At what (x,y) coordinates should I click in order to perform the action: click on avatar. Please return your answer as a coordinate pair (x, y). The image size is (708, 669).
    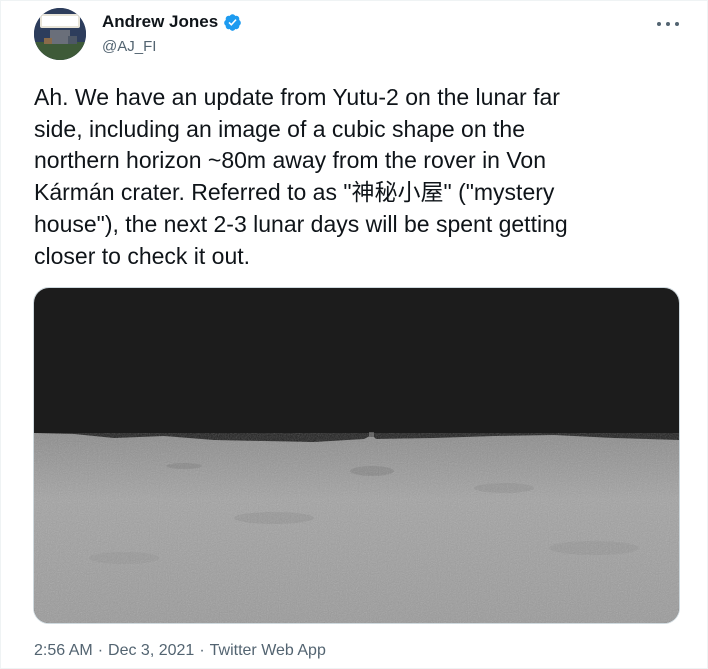
    Looking at the image, I should click on (60, 34).